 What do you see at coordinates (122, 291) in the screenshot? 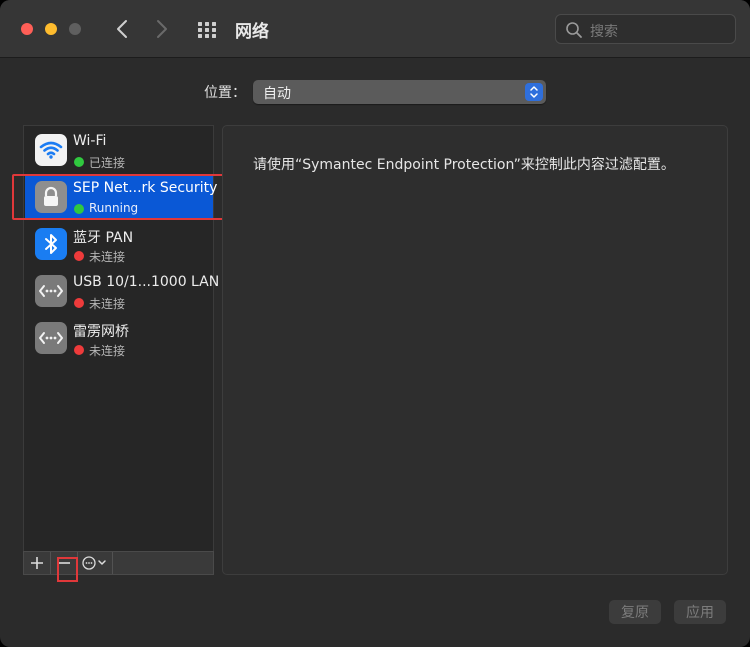
I see `service-item-usb-lan: USB 10/1...1000 LAN 未连接` at bounding box center [122, 291].